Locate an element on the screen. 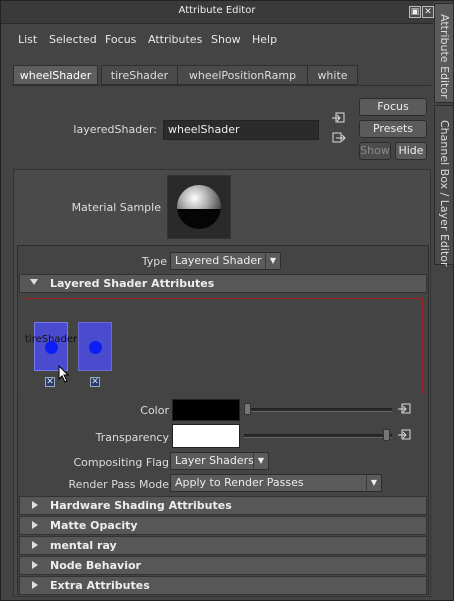 This screenshot has width=454, height=601. sphere-preview-icon is located at coordinates (199, 207).